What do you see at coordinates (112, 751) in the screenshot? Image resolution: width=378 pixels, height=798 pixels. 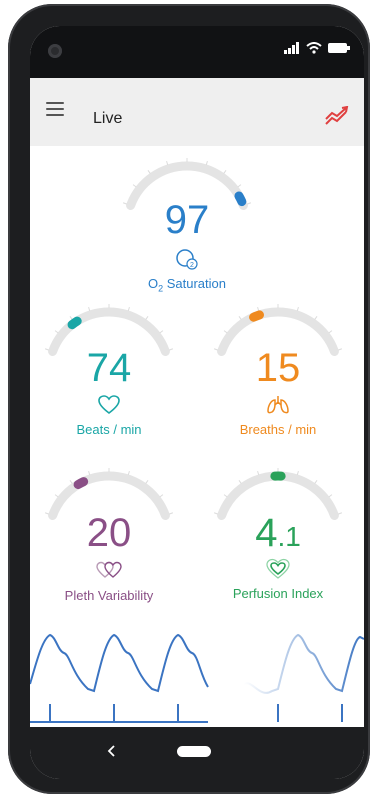 I see `back-chevron-icon` at bounding box center [112, 751].